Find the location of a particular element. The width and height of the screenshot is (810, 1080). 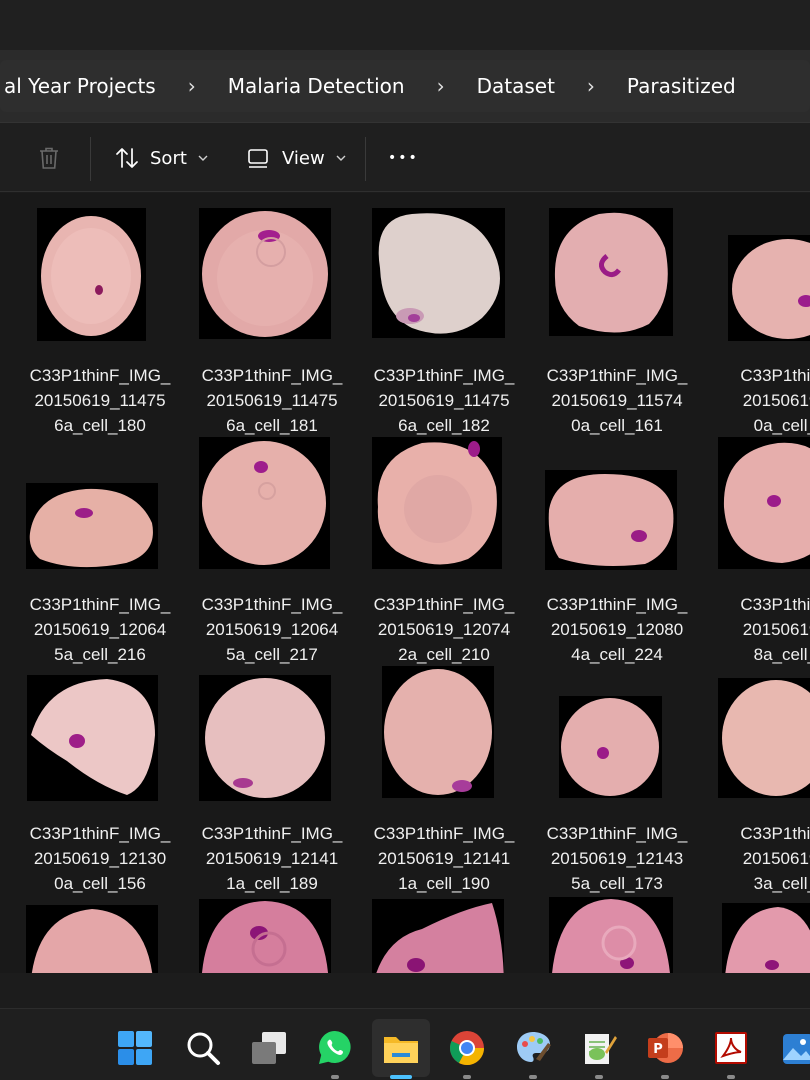

taskbar: P is located at coordinates (405, 1044).